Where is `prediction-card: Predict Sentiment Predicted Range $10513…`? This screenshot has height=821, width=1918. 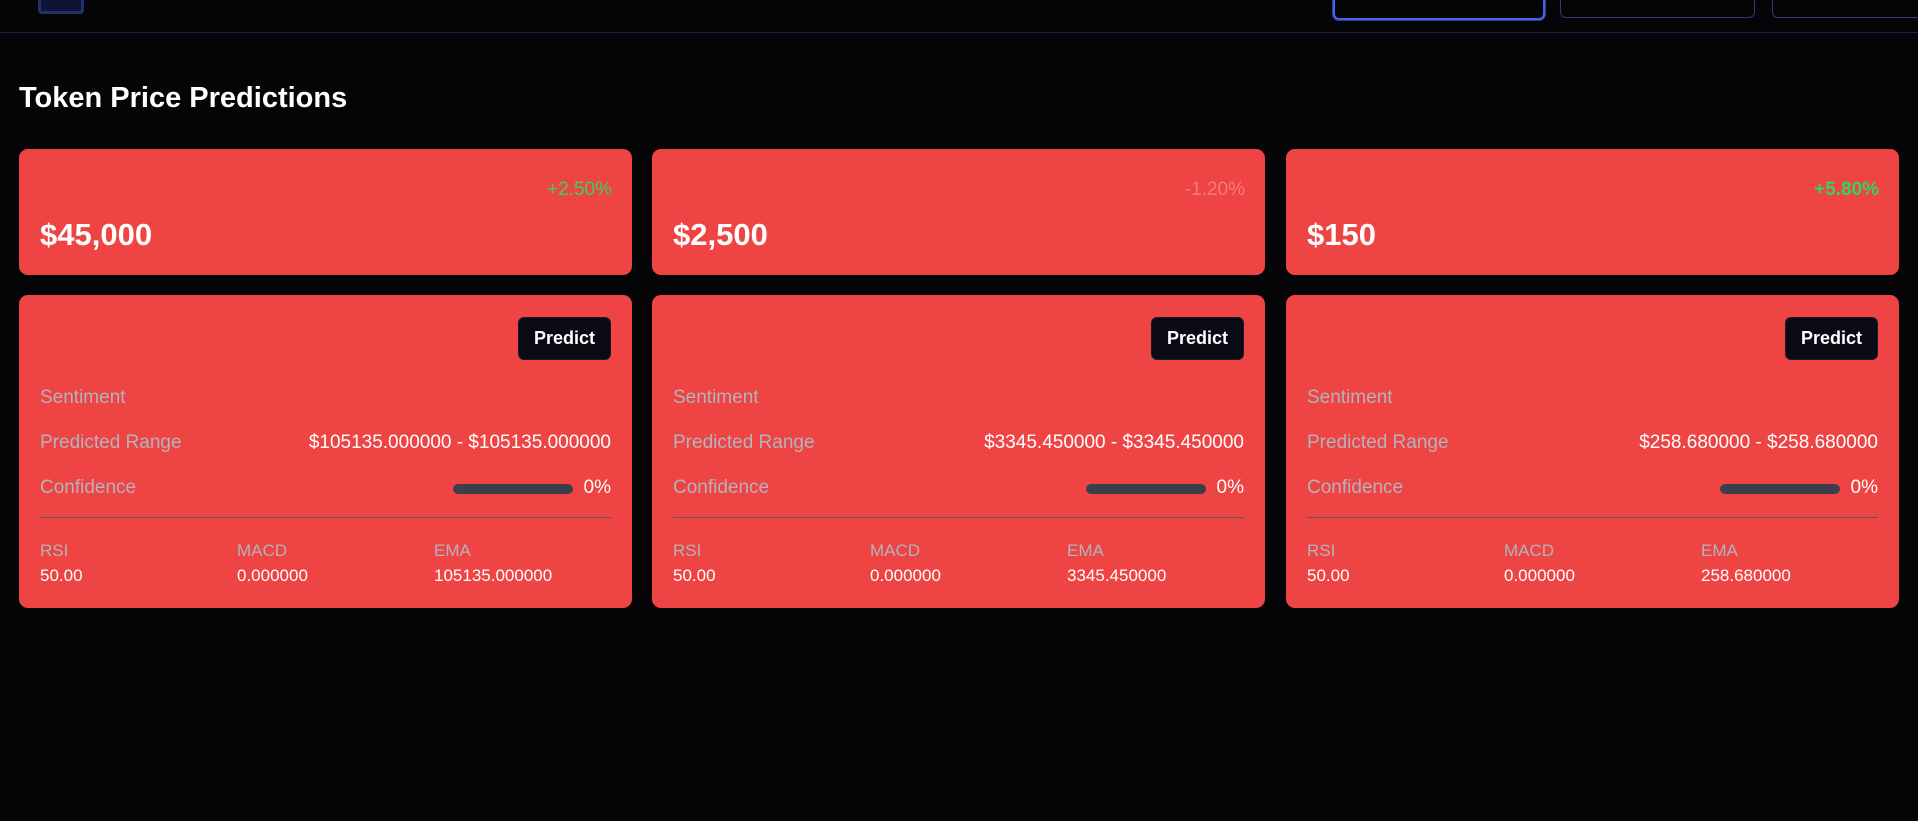 prediction-card: Predict Sentiment Predicted Range $10513… is located at coordinates (325, 451).